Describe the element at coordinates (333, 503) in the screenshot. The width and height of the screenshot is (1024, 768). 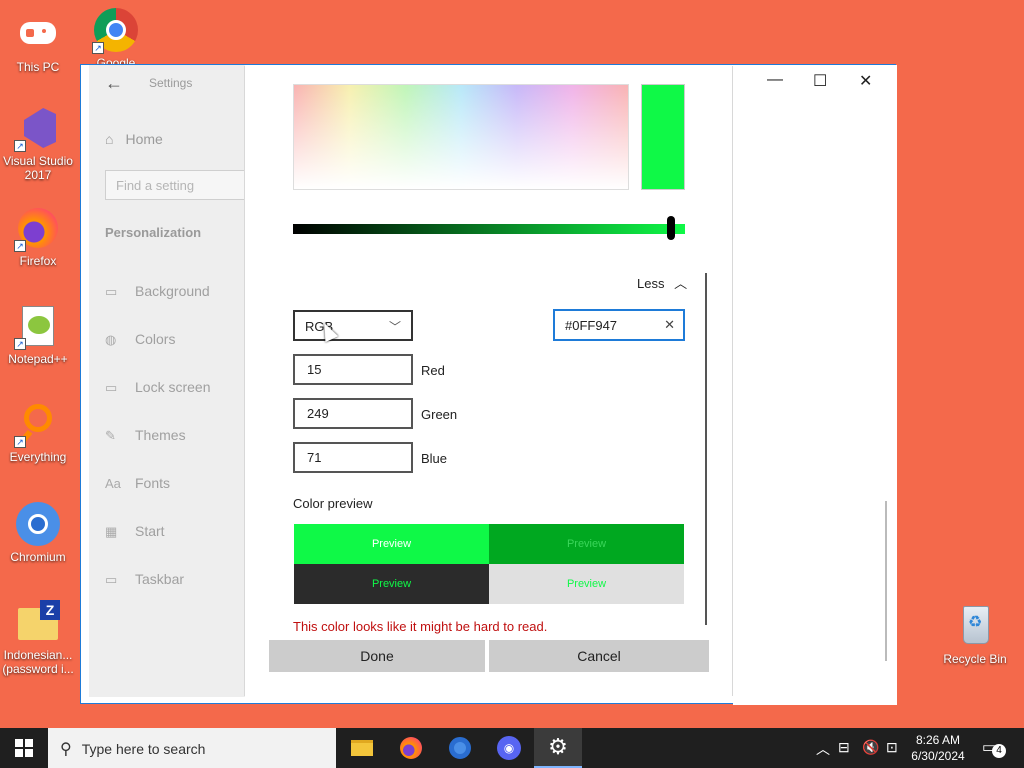
I see `color-preview-title: Color preview` at that location.